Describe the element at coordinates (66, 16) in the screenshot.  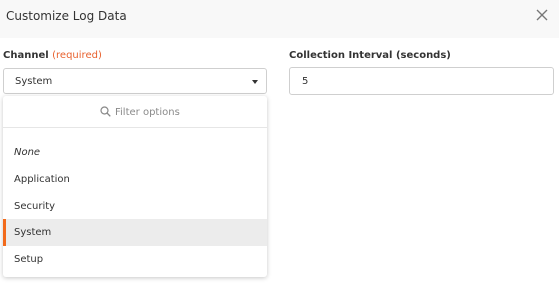
I see `dialog-title: Customize Log Data` at that location.